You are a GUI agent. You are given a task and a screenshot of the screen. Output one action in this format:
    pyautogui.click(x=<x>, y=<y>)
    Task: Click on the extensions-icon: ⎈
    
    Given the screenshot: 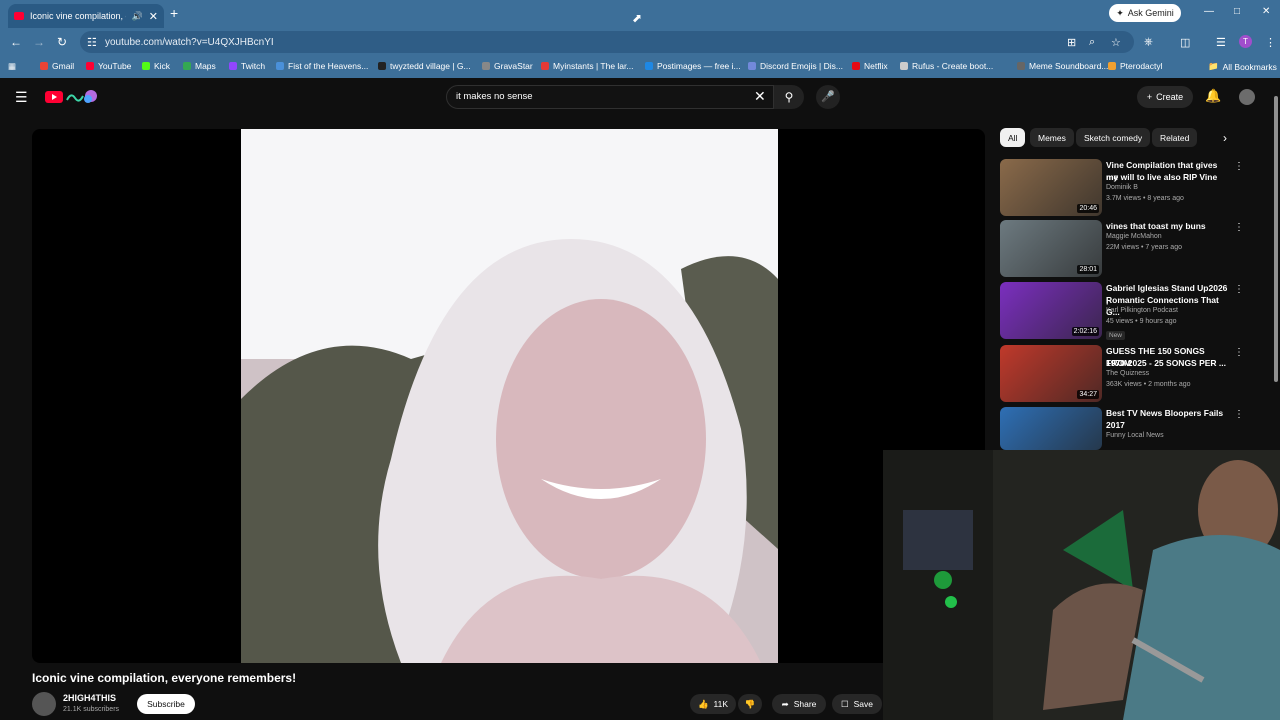 What is the action you would take?
    pyautogui.click(x=1148, y=42)
    